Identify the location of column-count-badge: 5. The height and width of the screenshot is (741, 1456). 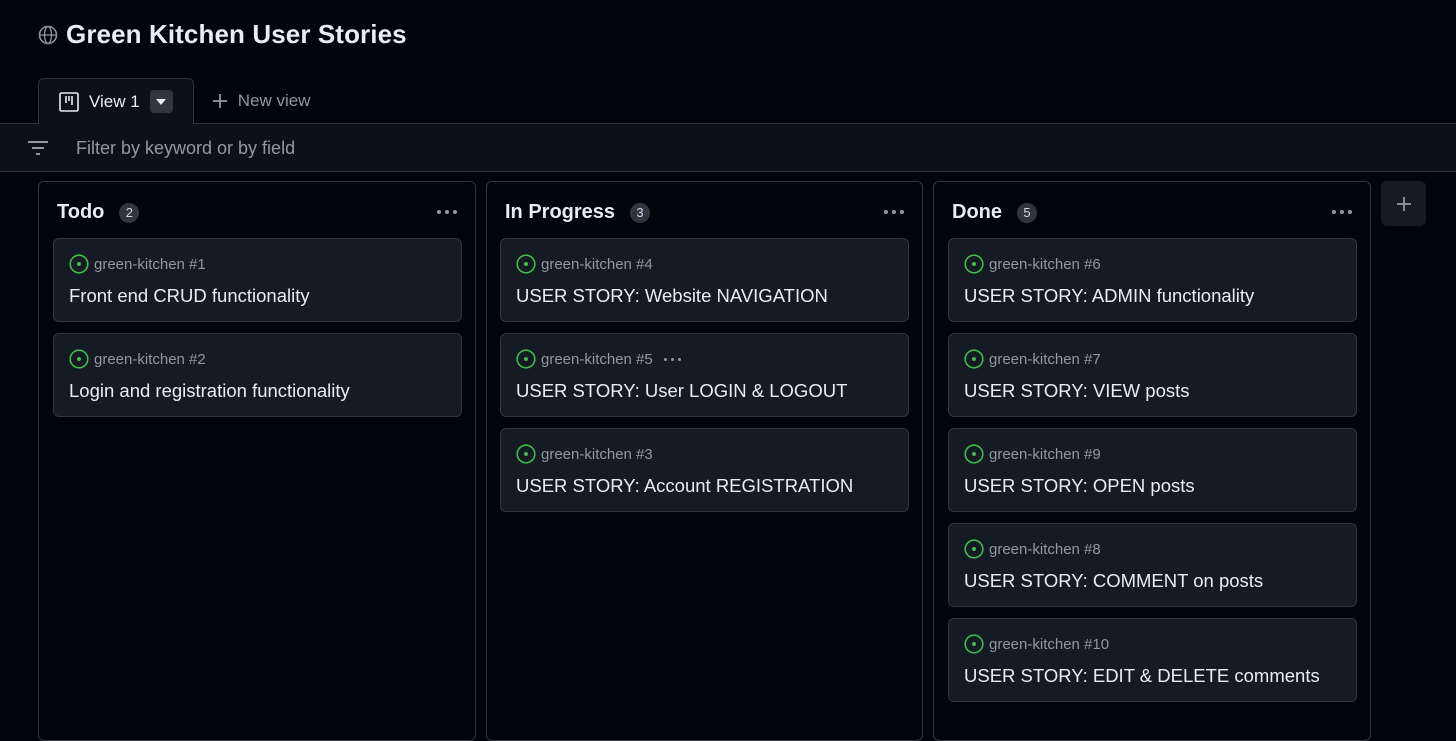
(1027, 212).